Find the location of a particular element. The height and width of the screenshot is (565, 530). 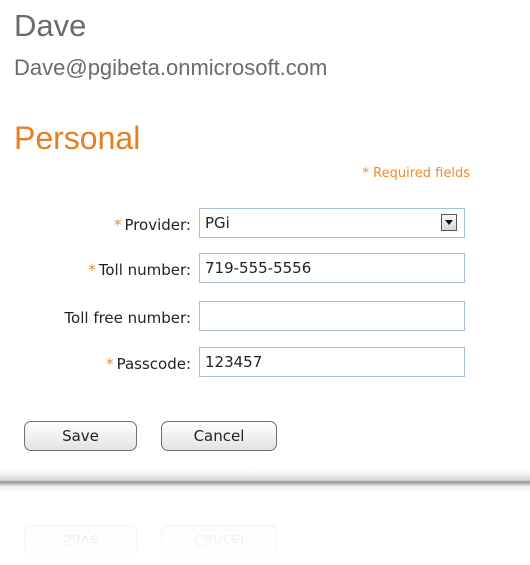

save-button-reflection: Save is located at coordinates (80, 540).